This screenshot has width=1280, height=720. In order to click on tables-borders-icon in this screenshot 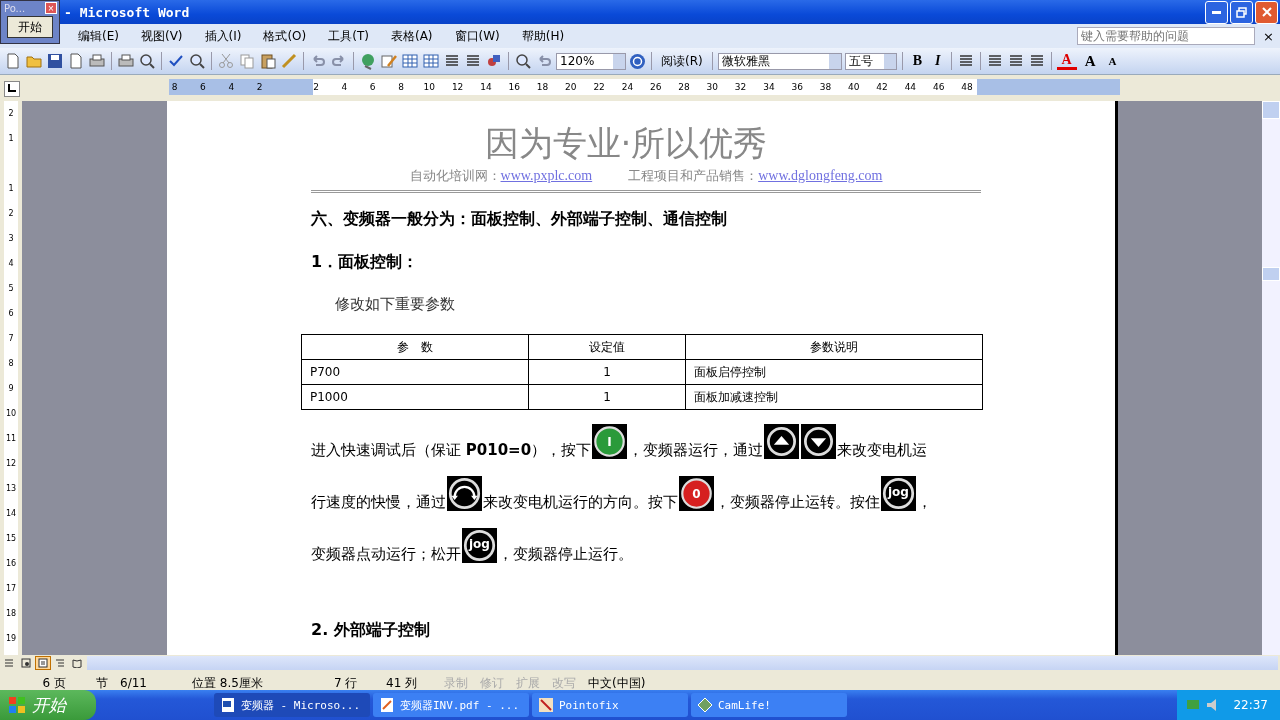, I will do `click(389, 61)`.